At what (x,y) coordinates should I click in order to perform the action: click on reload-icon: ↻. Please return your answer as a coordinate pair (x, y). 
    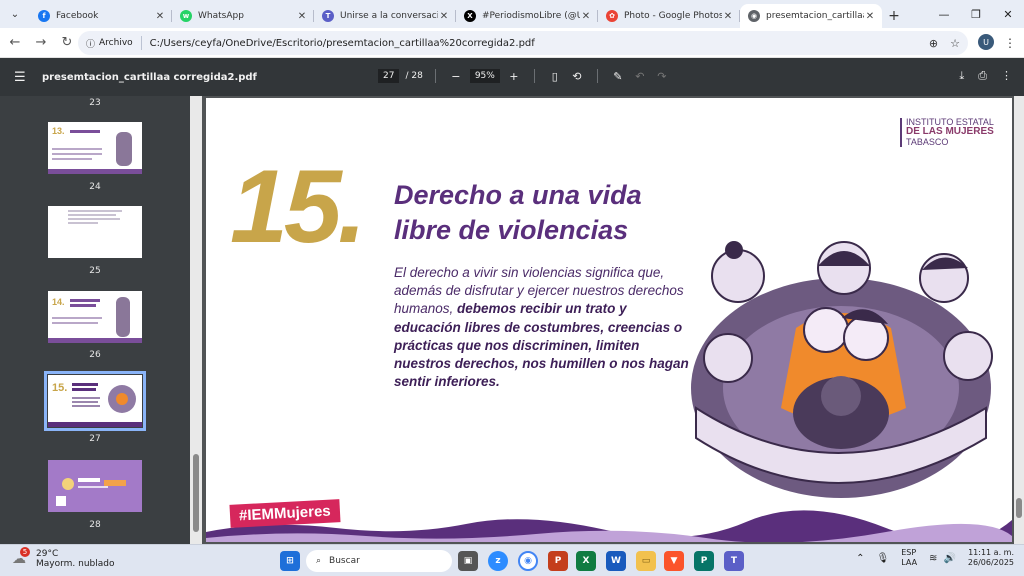
    Looking at the image, I should click on (67, 43).